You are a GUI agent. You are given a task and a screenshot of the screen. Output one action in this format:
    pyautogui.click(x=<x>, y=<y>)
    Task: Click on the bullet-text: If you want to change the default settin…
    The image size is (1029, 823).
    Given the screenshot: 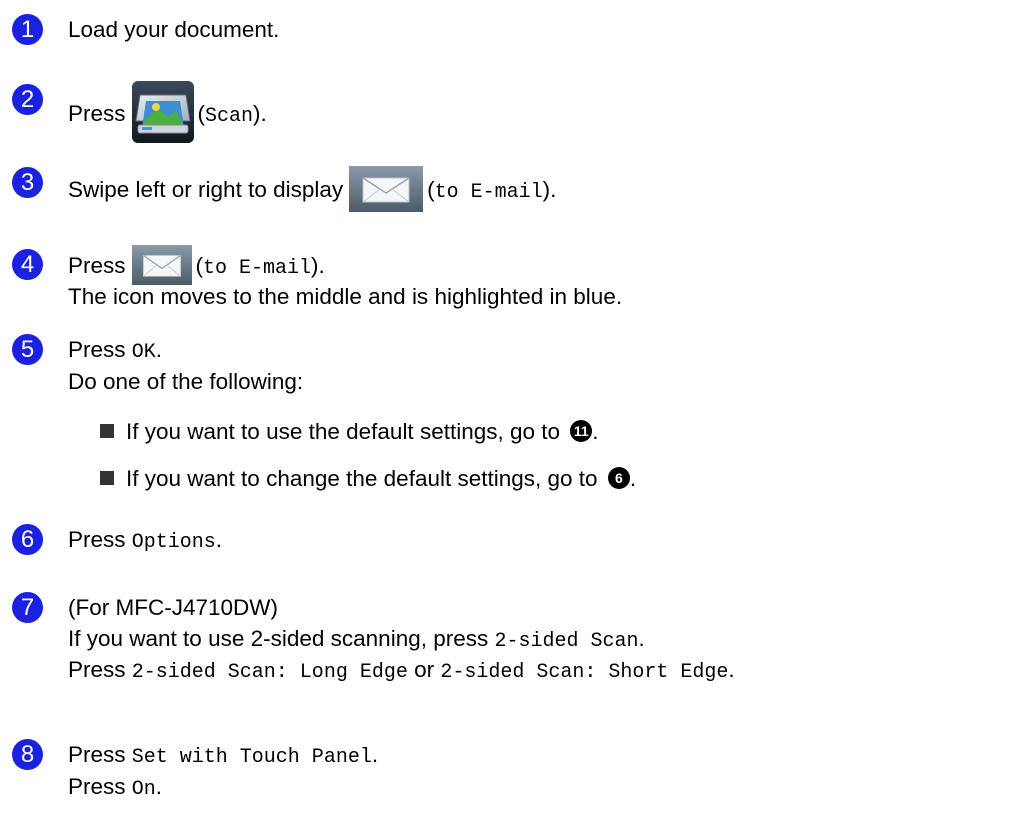 What is the action you would take?
    pyautogui.click(x=362, y=478)
    